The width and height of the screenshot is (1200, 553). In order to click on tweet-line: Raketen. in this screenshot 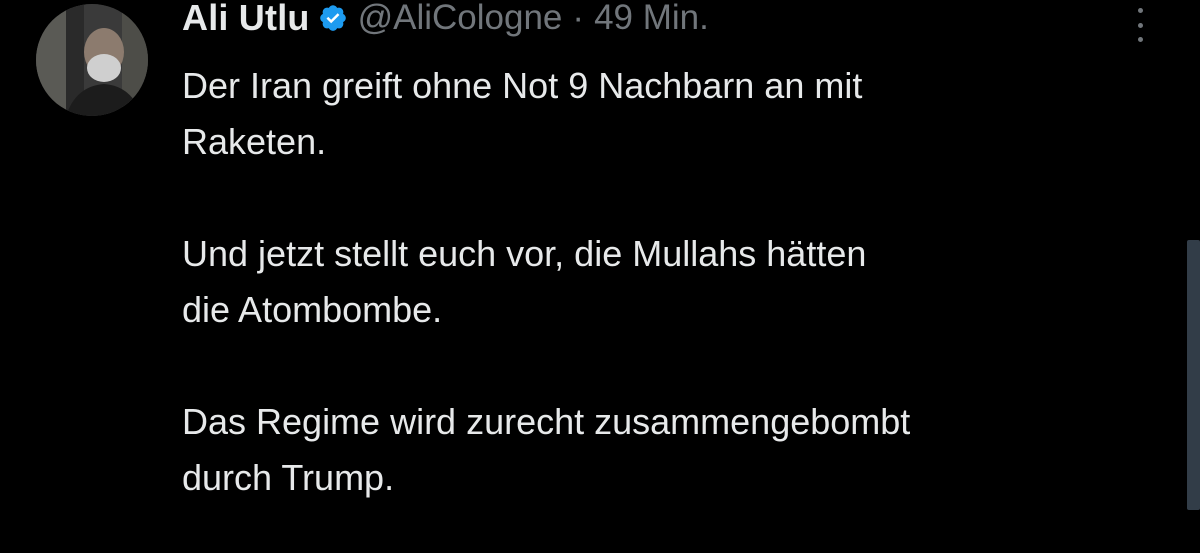, I will do `click(254, 141)`.